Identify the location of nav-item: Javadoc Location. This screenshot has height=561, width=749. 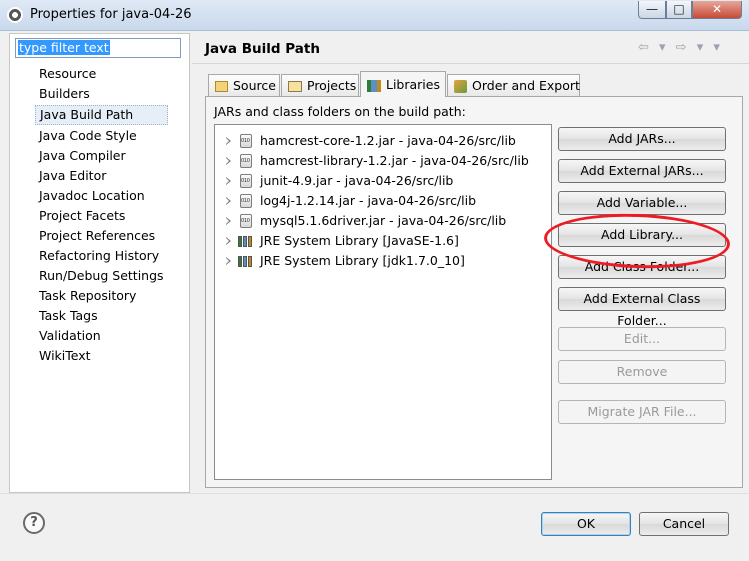
(101, 196).